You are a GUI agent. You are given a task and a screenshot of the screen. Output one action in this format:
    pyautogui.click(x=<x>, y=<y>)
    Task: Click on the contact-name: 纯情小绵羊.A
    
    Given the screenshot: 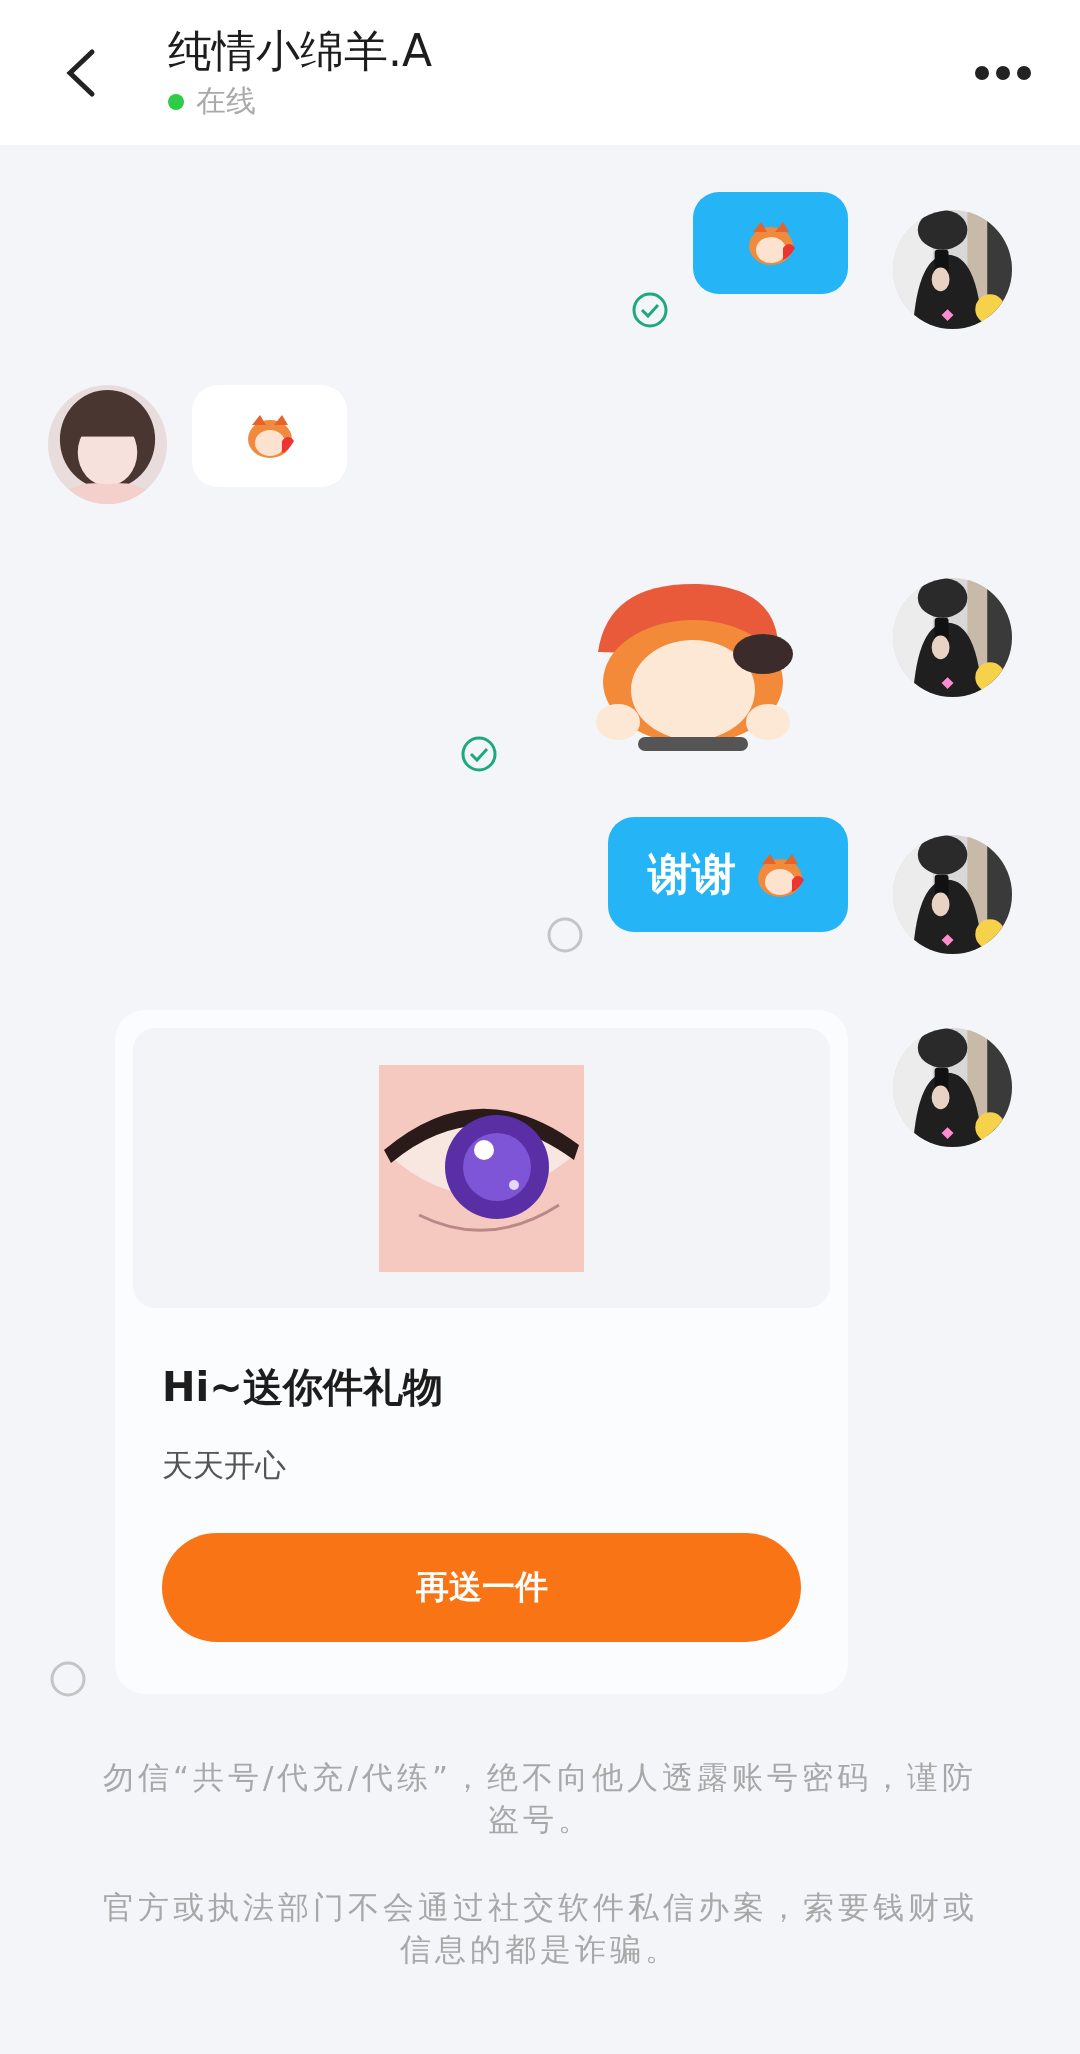 What is the action you would take?
    pyautogui.click(x=301, y=51)
    